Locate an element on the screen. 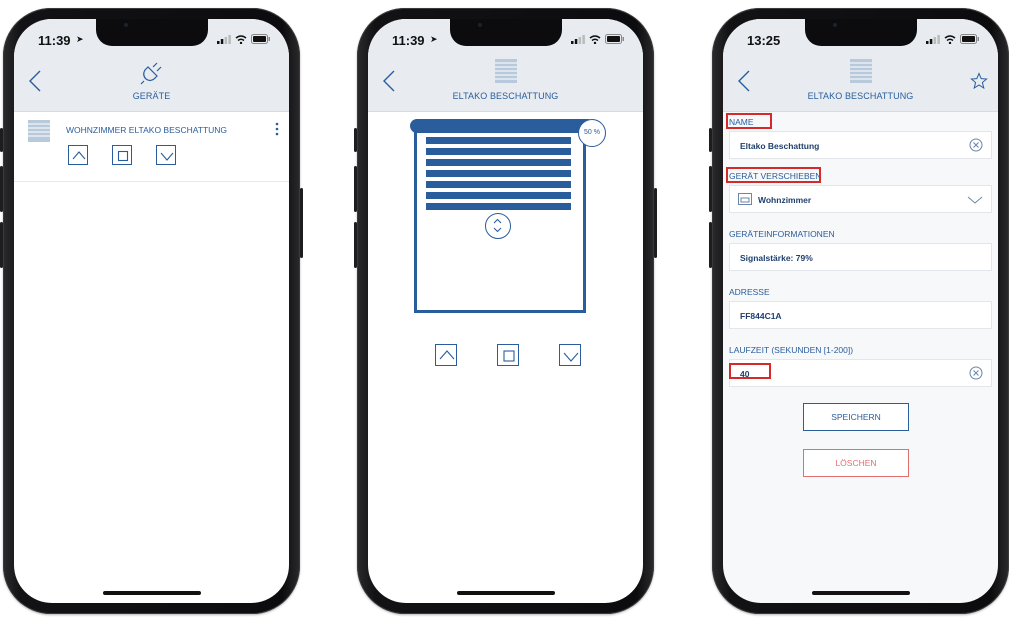 The image size is (1009, 619). more-icon is located at coordinates (277, 129).